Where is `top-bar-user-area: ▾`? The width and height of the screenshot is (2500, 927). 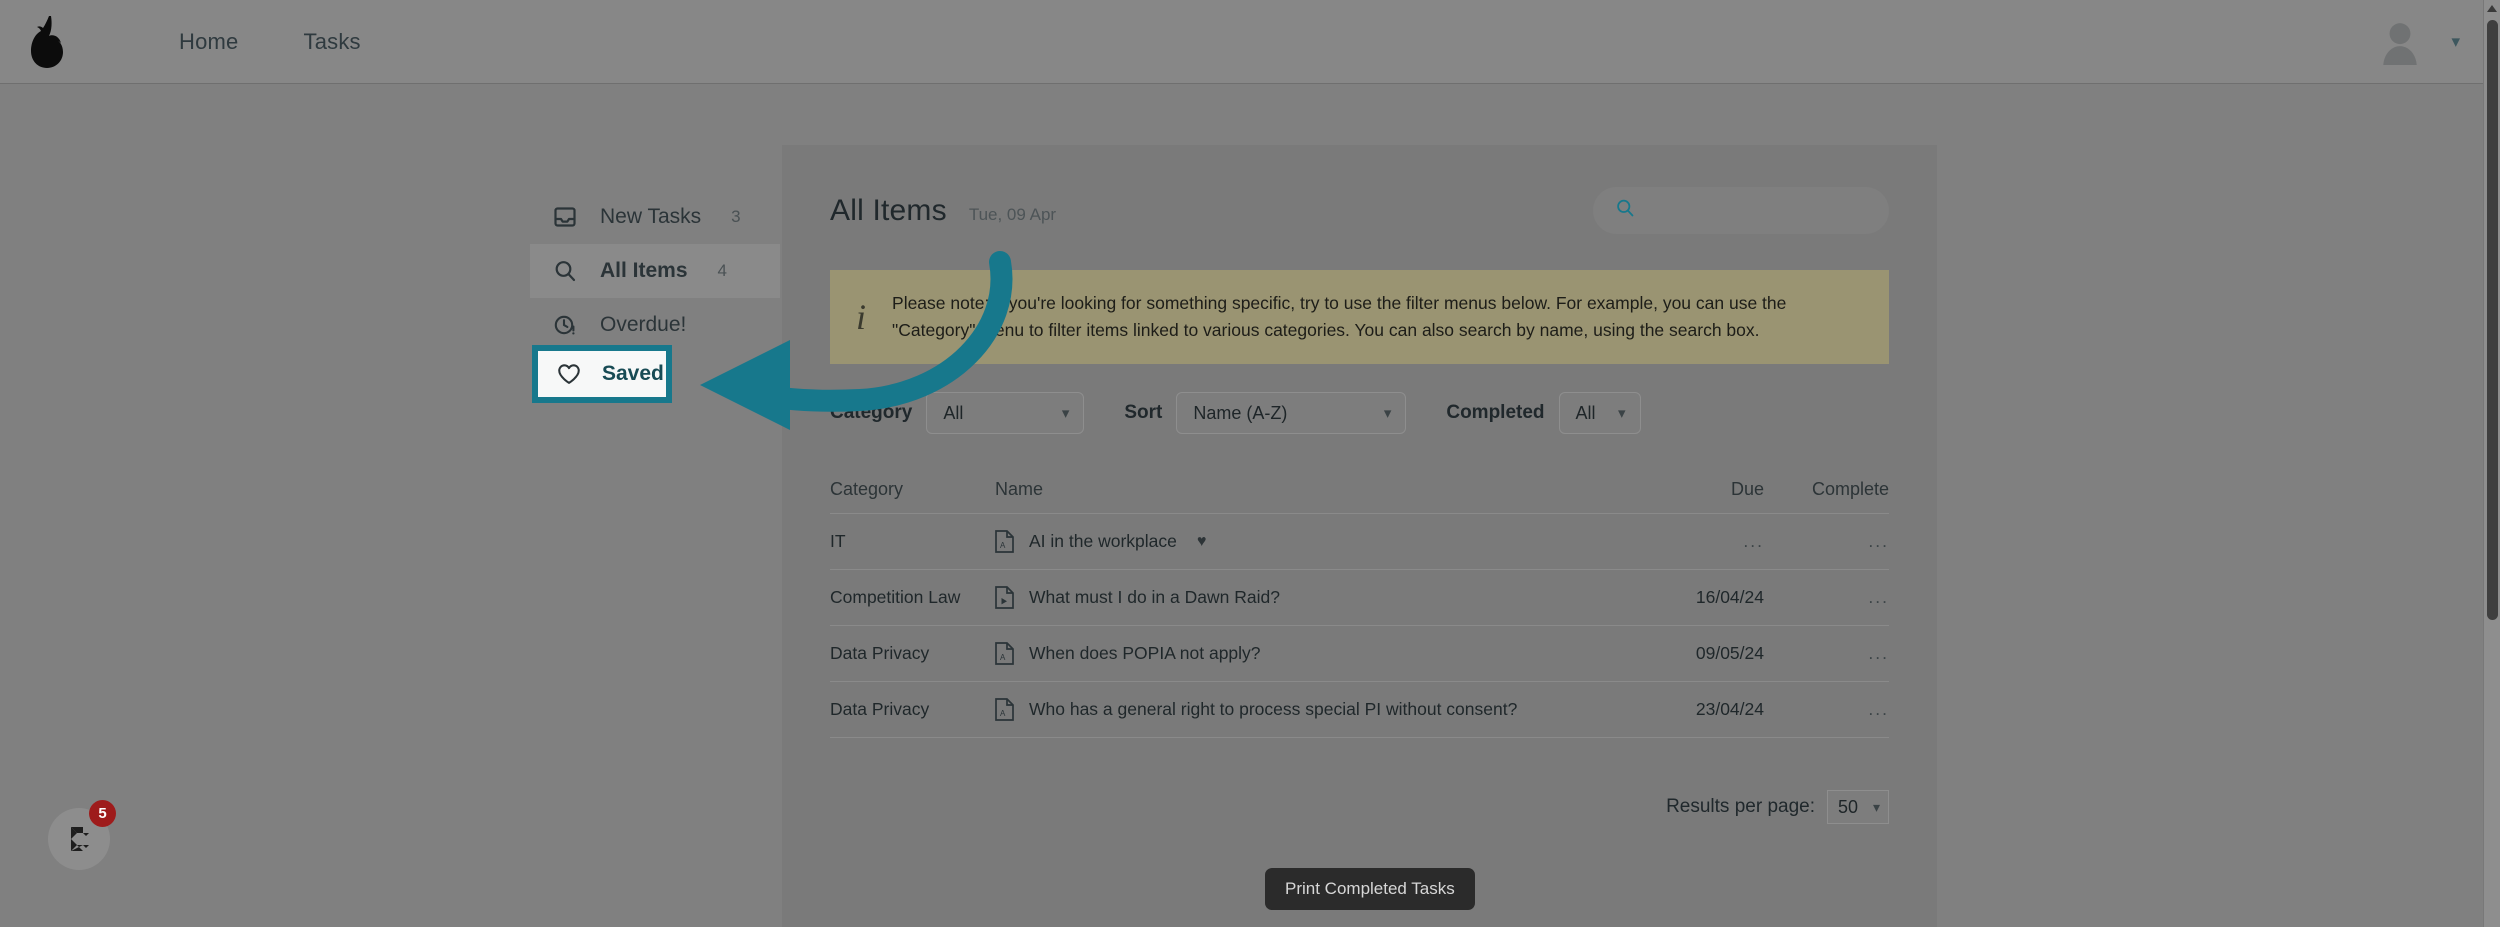 top-bar-user-area: ▾ is located at coordinates (2419, 42).